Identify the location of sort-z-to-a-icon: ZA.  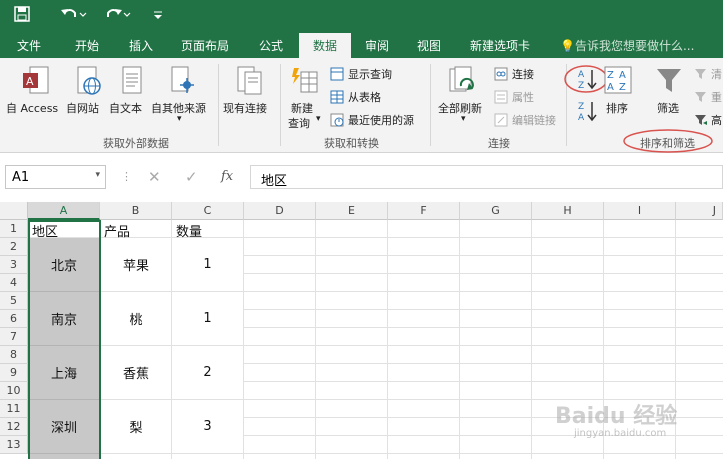
(587, 113).